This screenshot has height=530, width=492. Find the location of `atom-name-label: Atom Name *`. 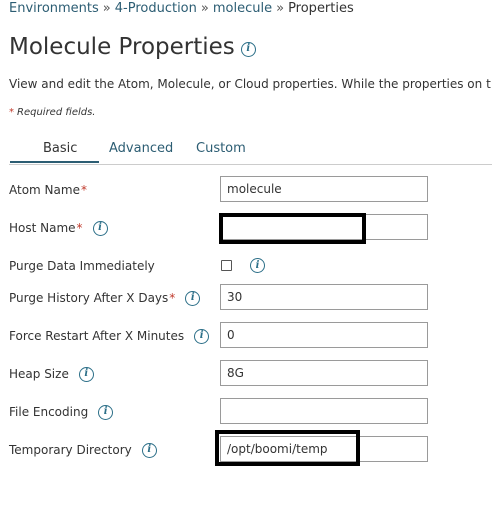

atom-name-label: Atom Name * is located at coordinates (48, 190).